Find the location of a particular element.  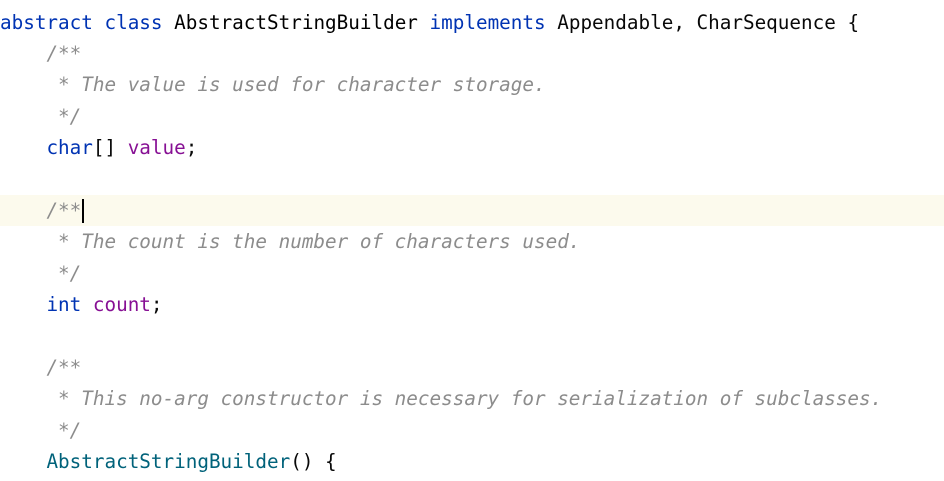

code-token: class is located at coordinates (133, 22).